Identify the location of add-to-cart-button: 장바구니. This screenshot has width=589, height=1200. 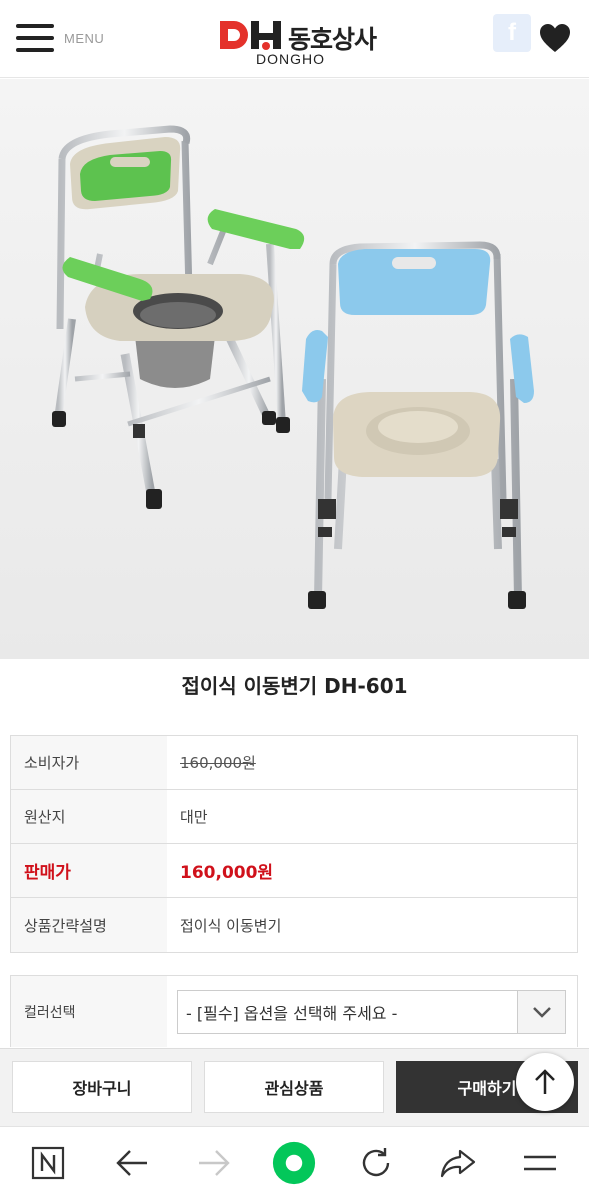
(102, 1087).